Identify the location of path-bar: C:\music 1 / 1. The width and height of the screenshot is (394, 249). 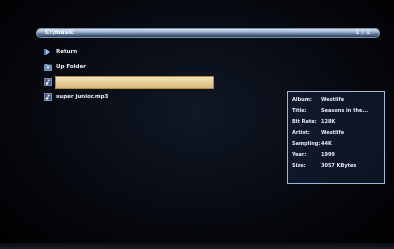
(208, 33).